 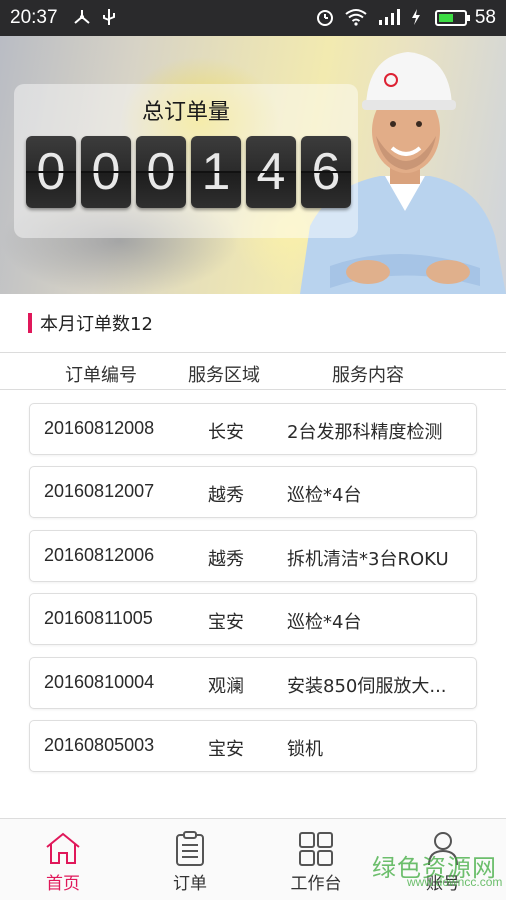 I want to click on battery-level: 58, so click(x=485, y=17).